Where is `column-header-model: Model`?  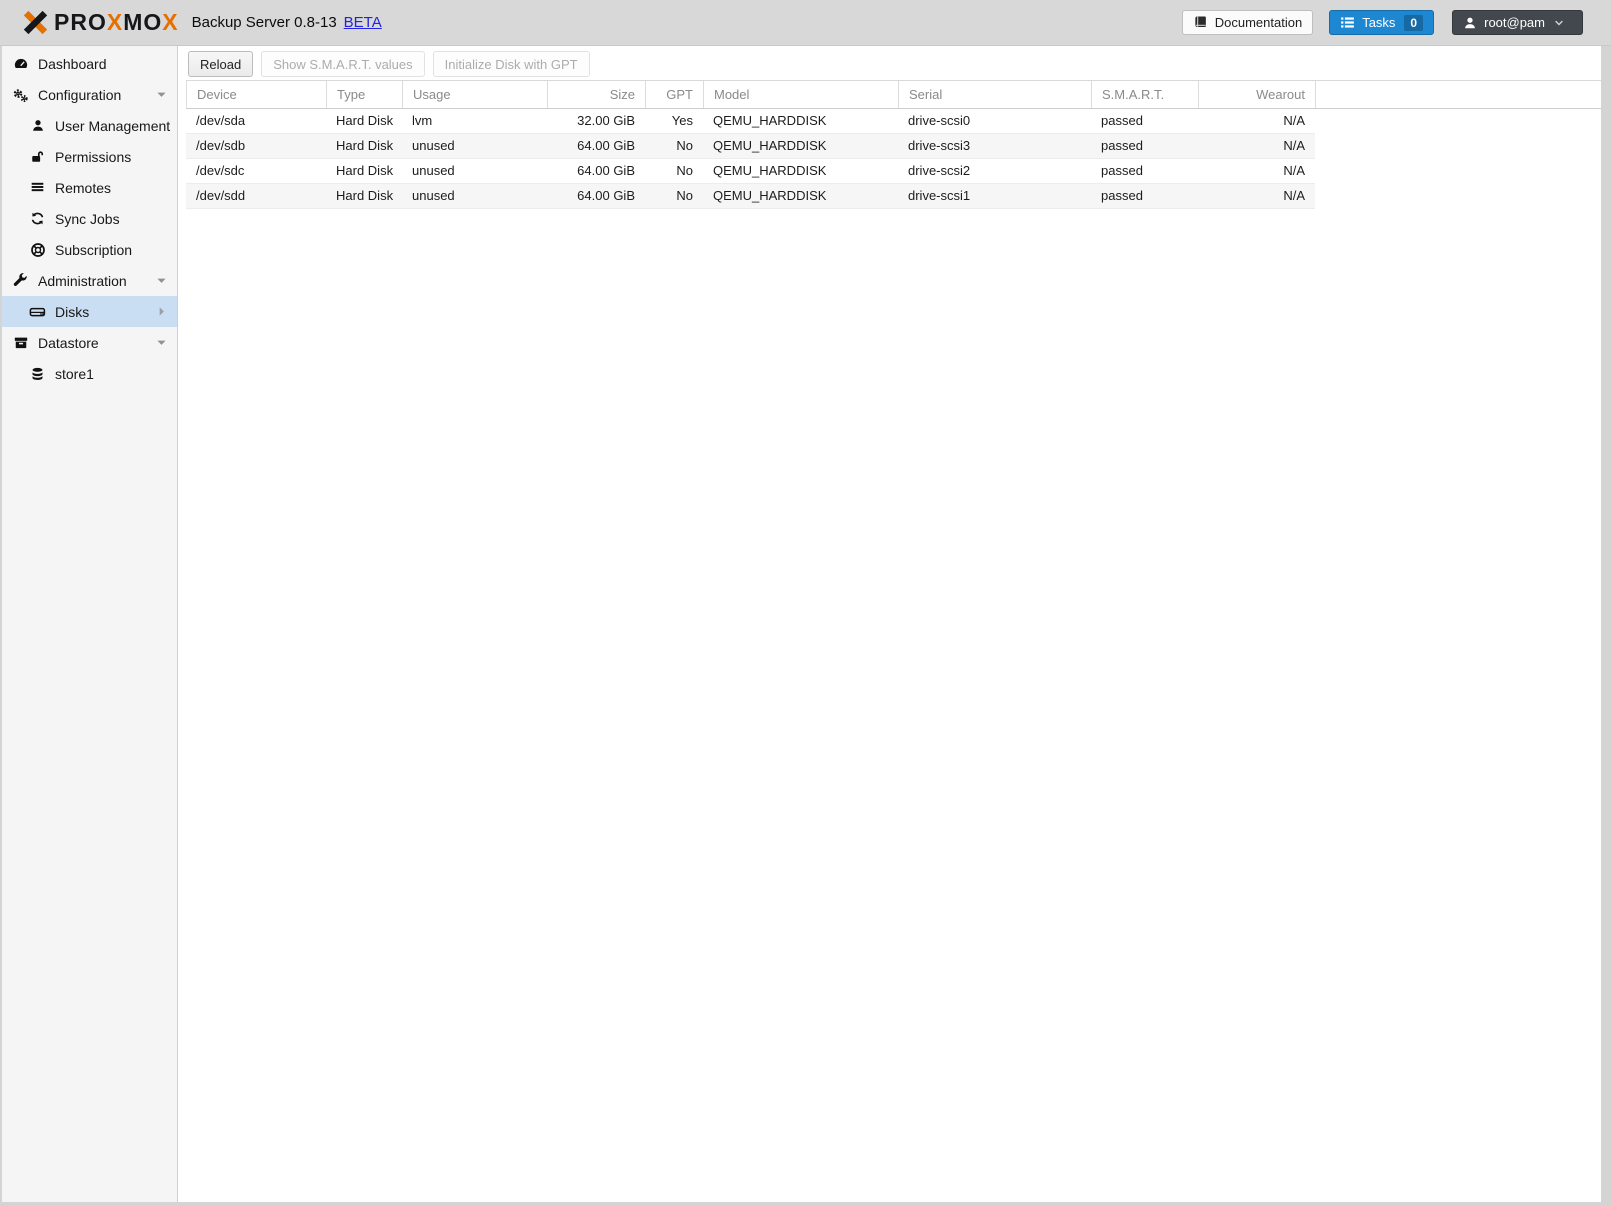
column-header-model: Model is located at coordinates (801, 94).